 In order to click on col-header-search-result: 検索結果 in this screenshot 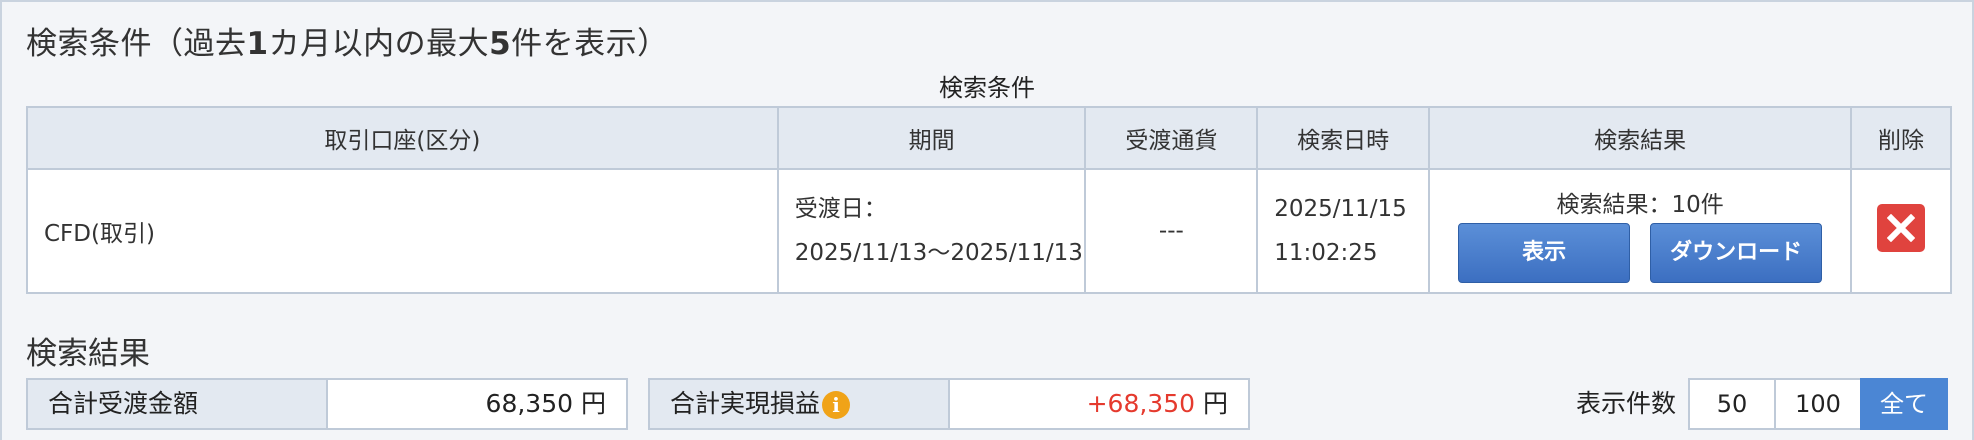, I will do `click(1640, 138)`.